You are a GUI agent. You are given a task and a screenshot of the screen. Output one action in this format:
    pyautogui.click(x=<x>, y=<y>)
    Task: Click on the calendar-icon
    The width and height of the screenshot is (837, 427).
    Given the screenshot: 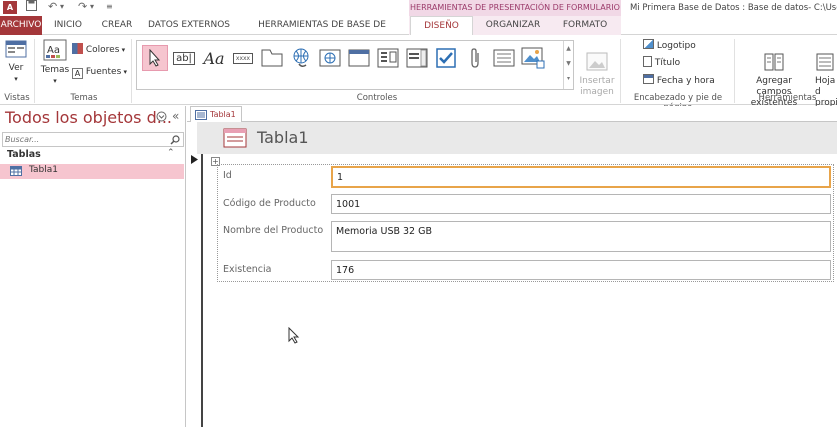 What is the action you would take?
    pyautogui.click(x=648, y=79)
    